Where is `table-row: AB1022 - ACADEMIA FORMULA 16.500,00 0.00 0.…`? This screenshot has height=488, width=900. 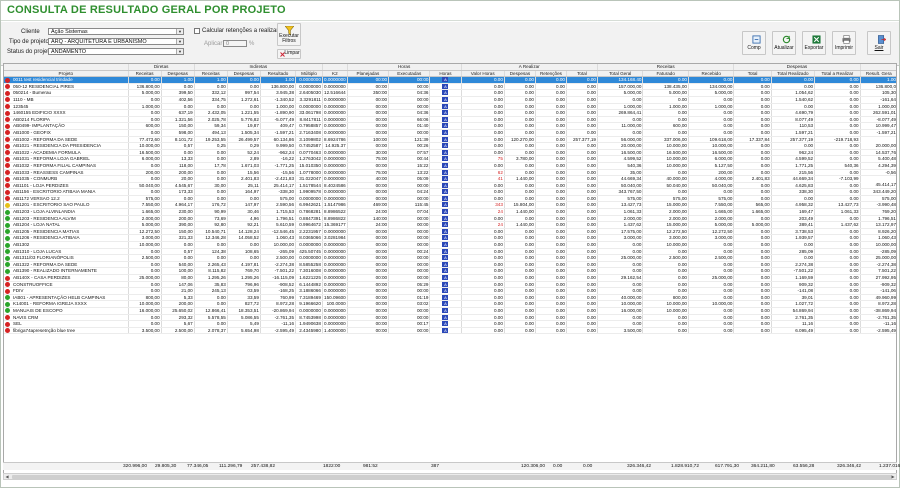
table-row: AB1022 - ACADEMIA FORMULA 16.500,00 0.00 0.… is located at coordinates (450, 153).